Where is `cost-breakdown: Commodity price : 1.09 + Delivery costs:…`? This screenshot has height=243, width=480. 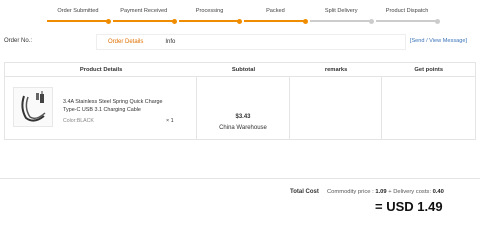 cost-breakdown: Commodity price : 1.09 + Delivery costs:… is located at coordinates (385, 192).